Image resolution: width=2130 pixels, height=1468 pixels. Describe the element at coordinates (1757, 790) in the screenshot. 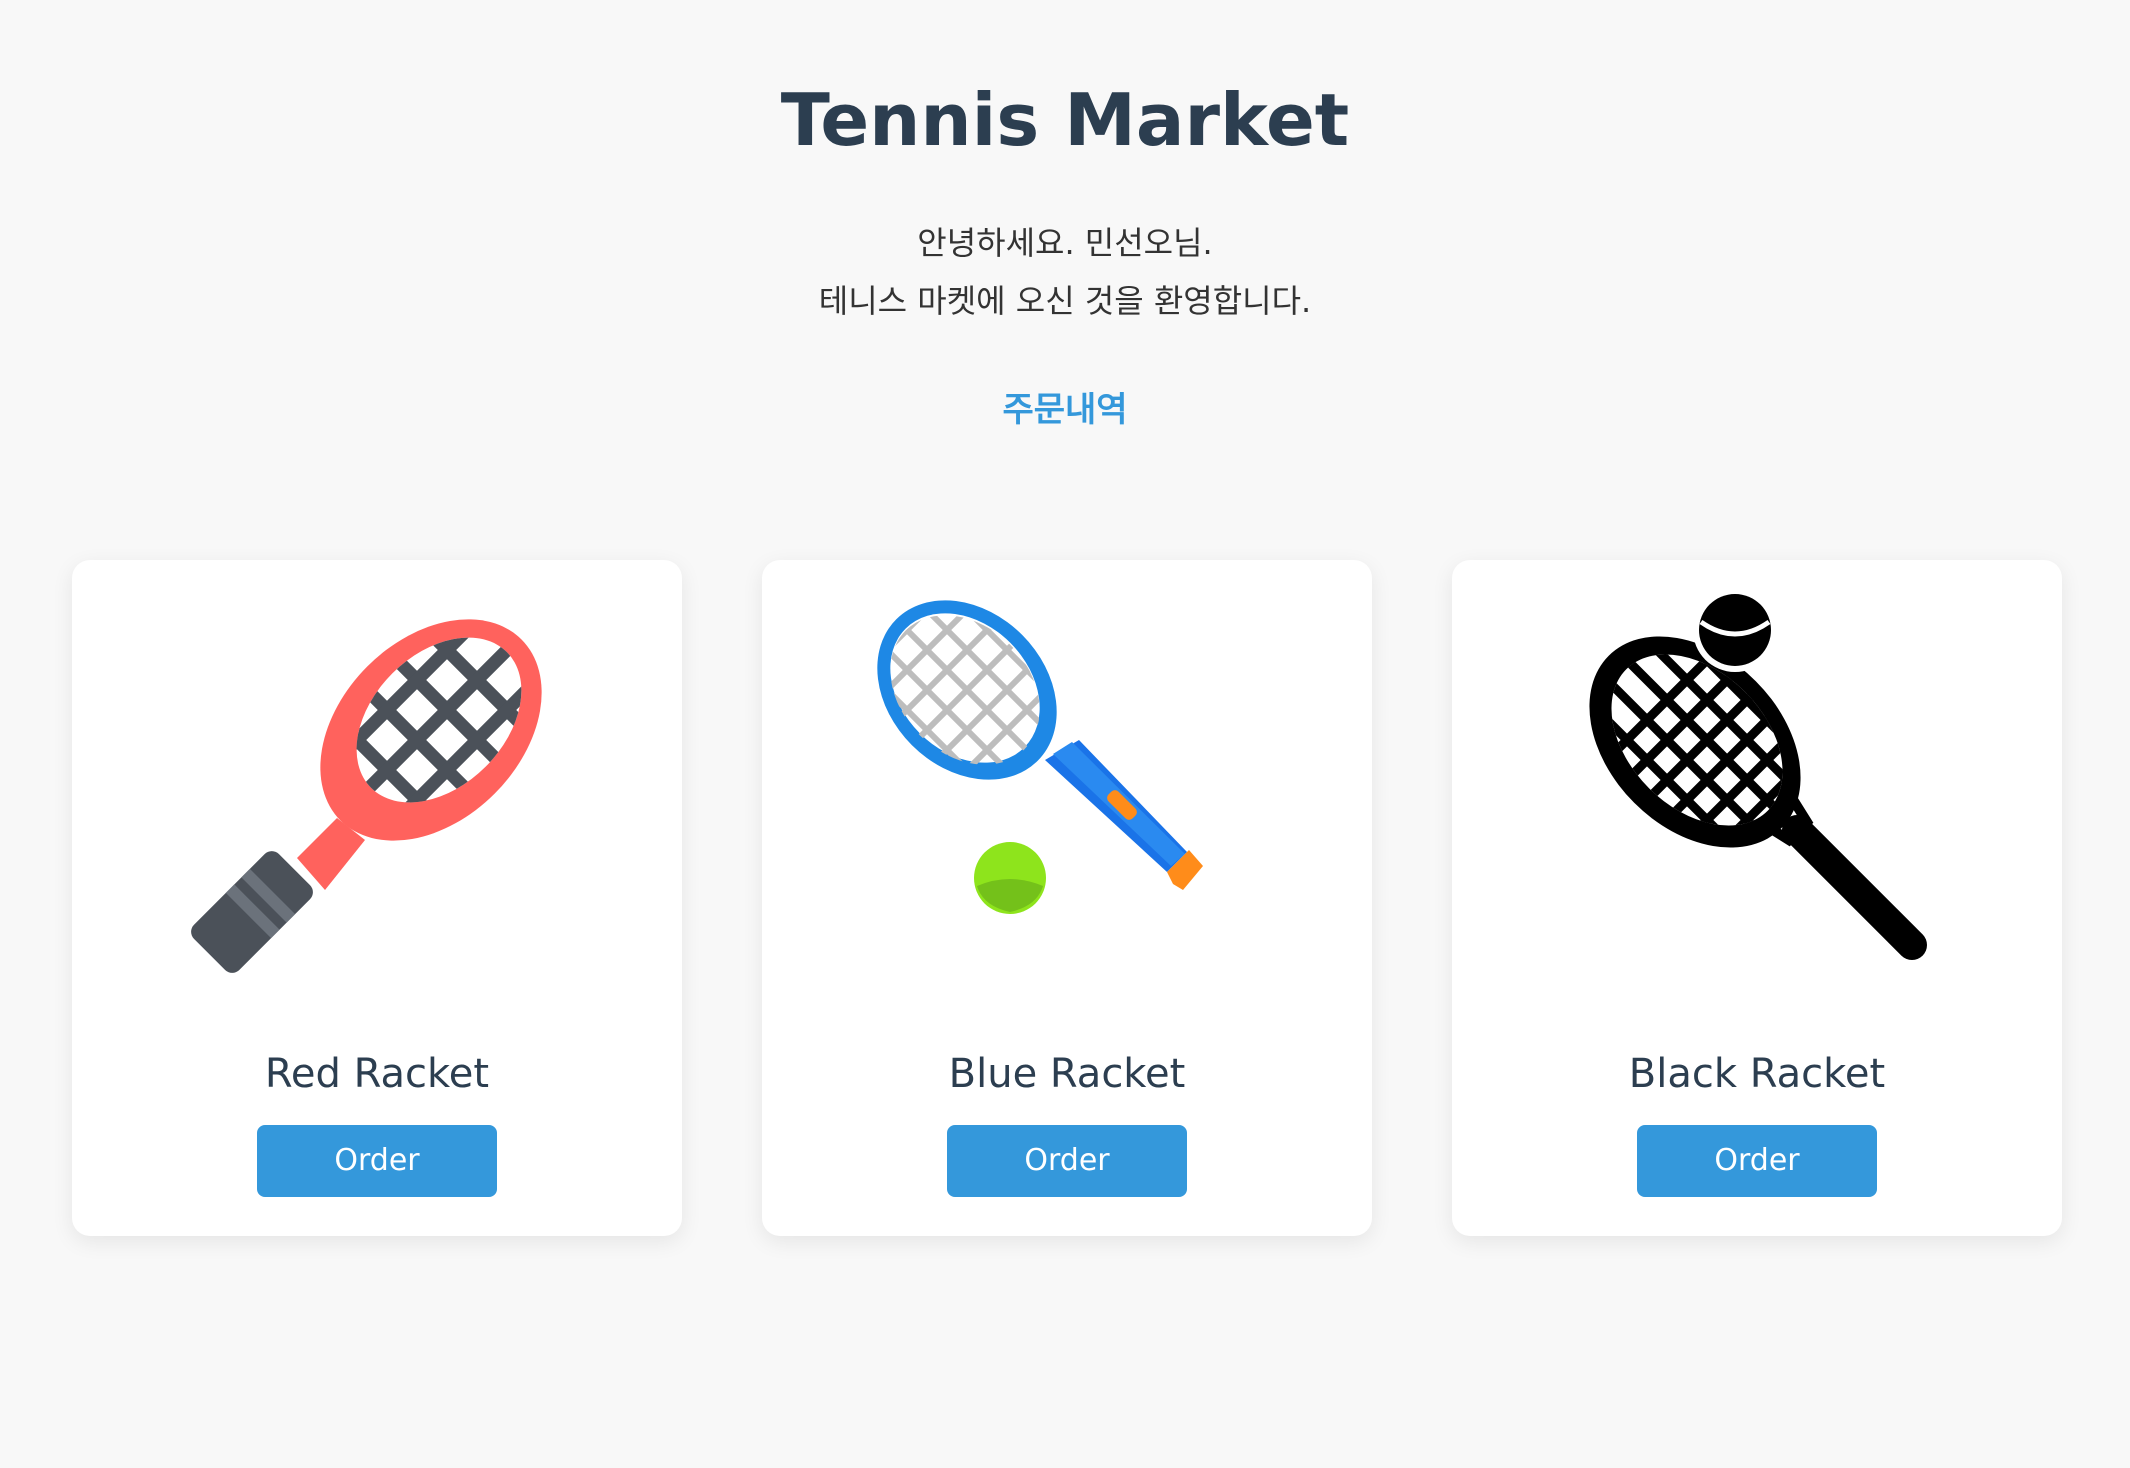

I see `black-racket-icon` at that location.